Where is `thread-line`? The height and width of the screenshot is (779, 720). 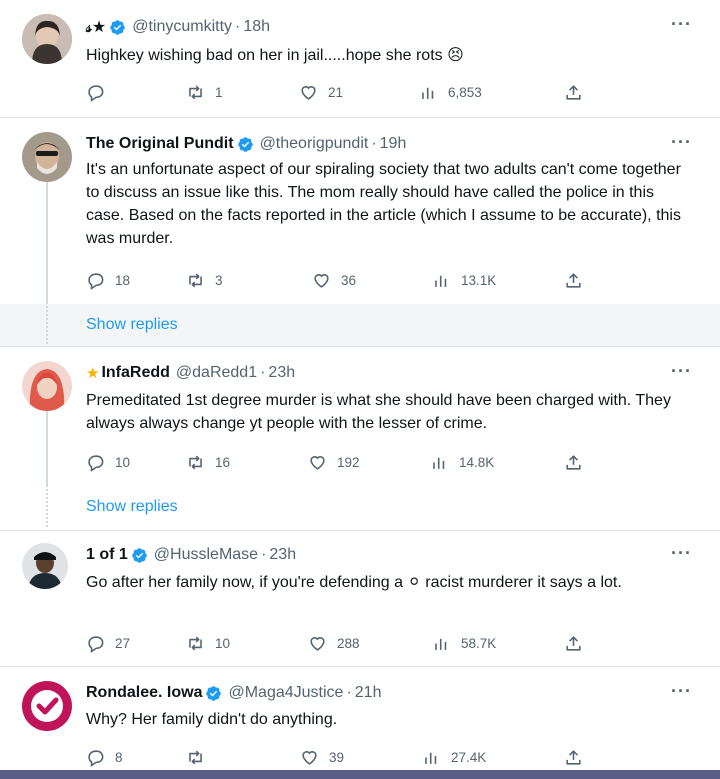
thread-line is located at coordinates (48, 508).